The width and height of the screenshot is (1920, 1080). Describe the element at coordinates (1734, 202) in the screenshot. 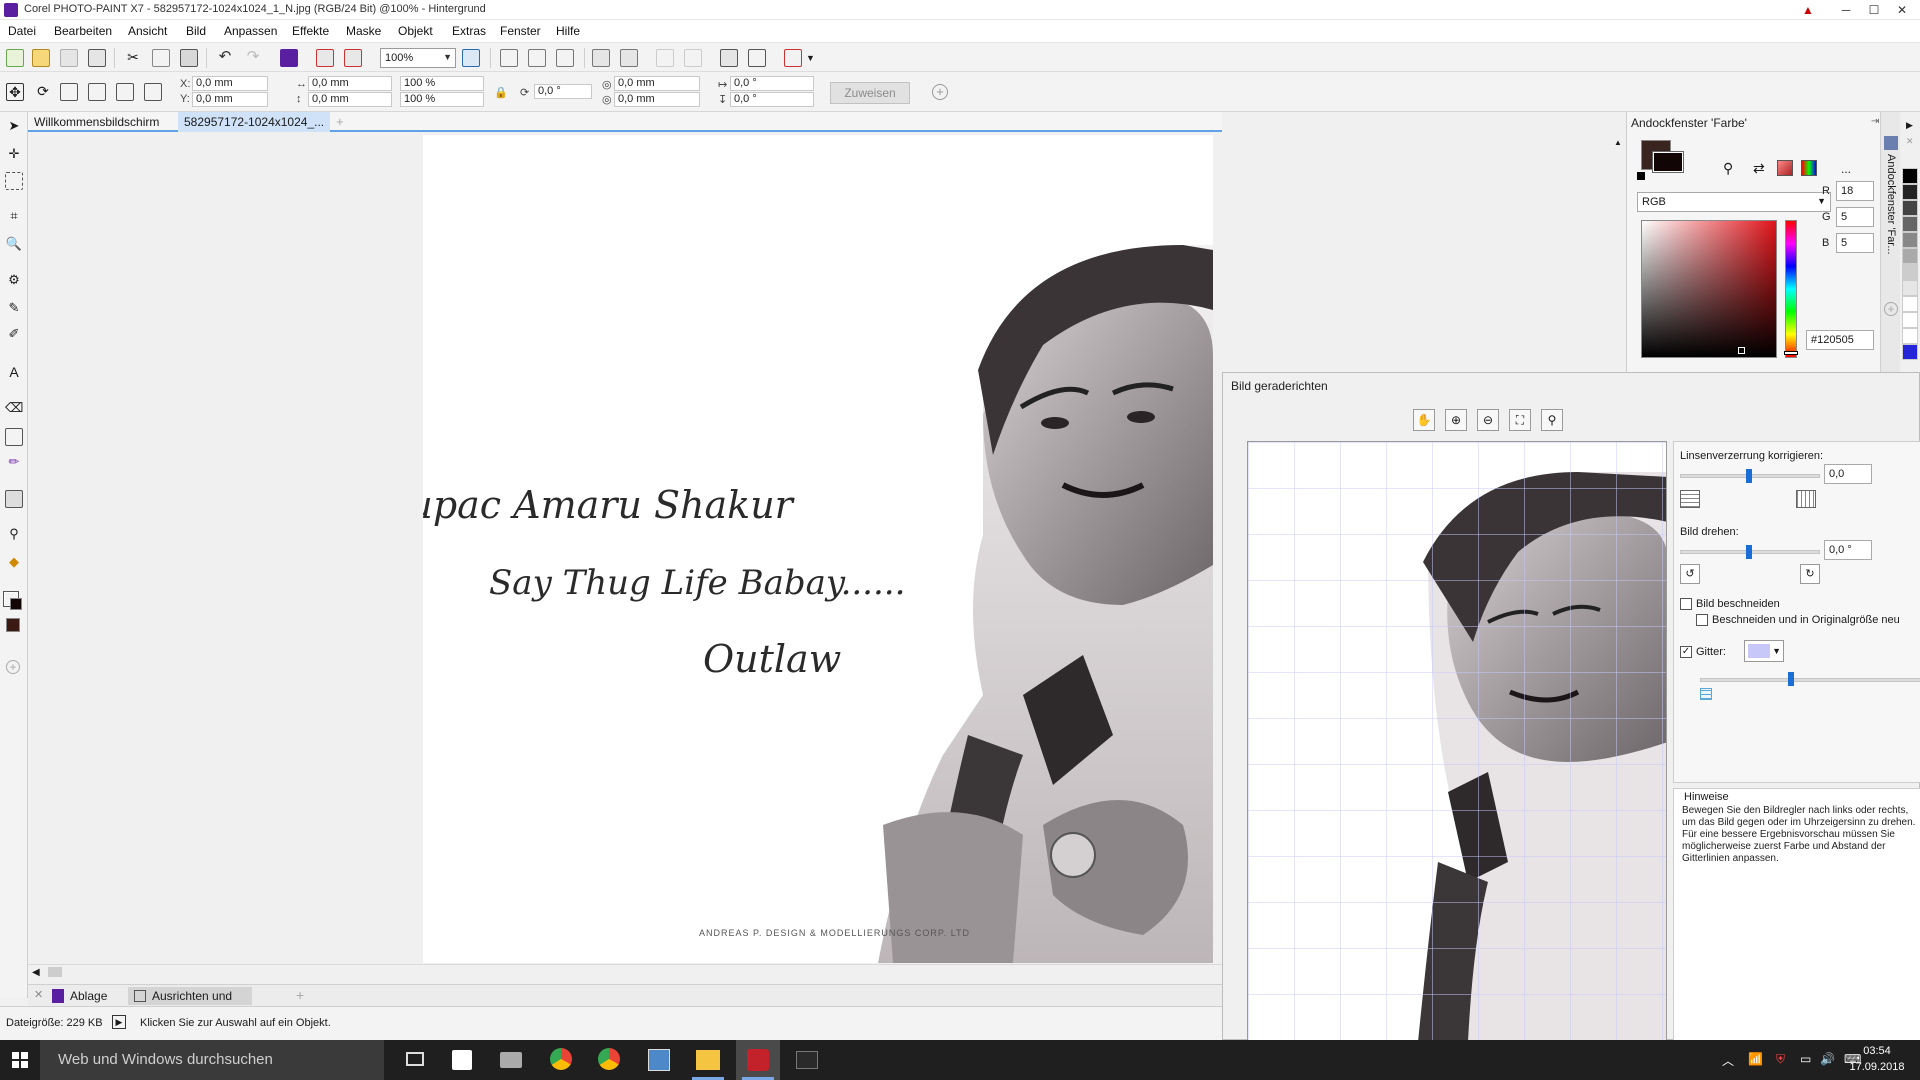

I see `color-model-select: RGB ▼` at that location.